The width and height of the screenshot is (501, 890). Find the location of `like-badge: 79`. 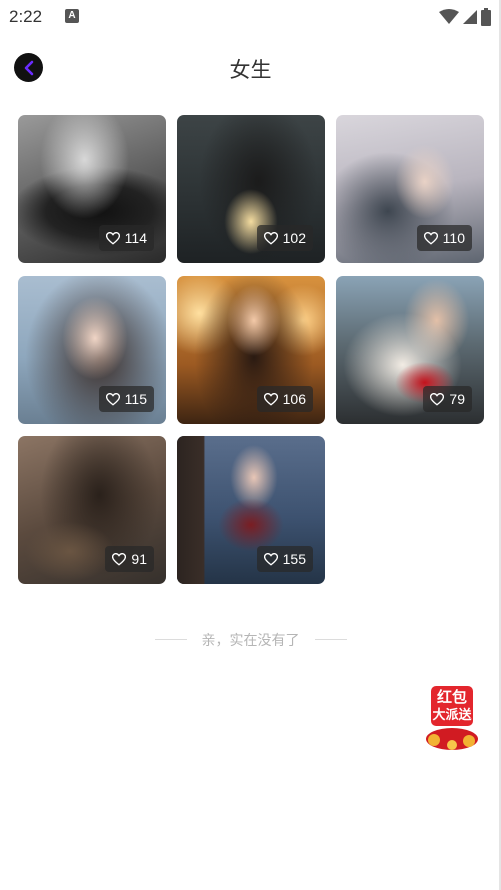

like-badge: 79 is located at coordinates (447, 399).